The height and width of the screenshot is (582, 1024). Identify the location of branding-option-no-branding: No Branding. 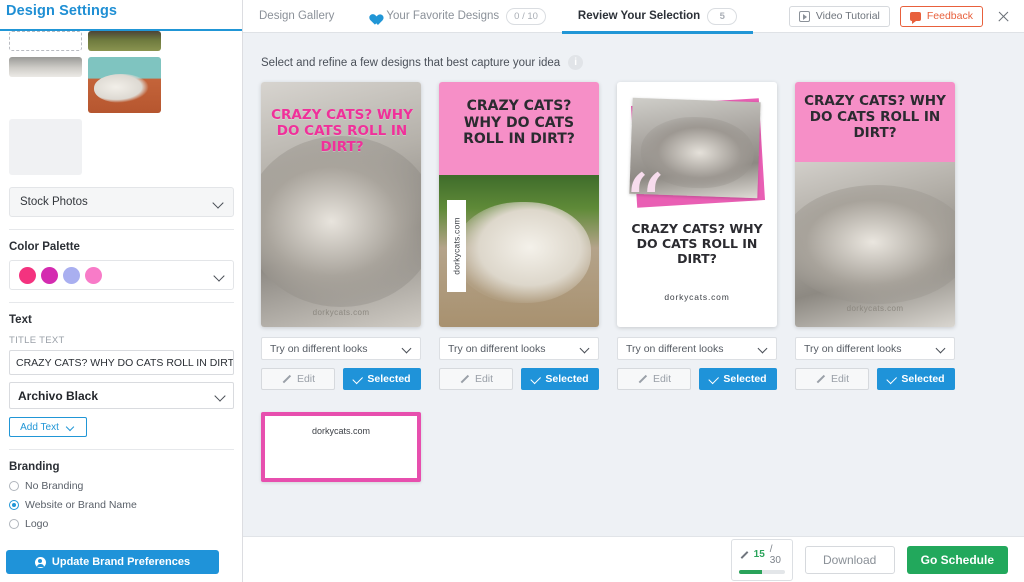
(121, 486).